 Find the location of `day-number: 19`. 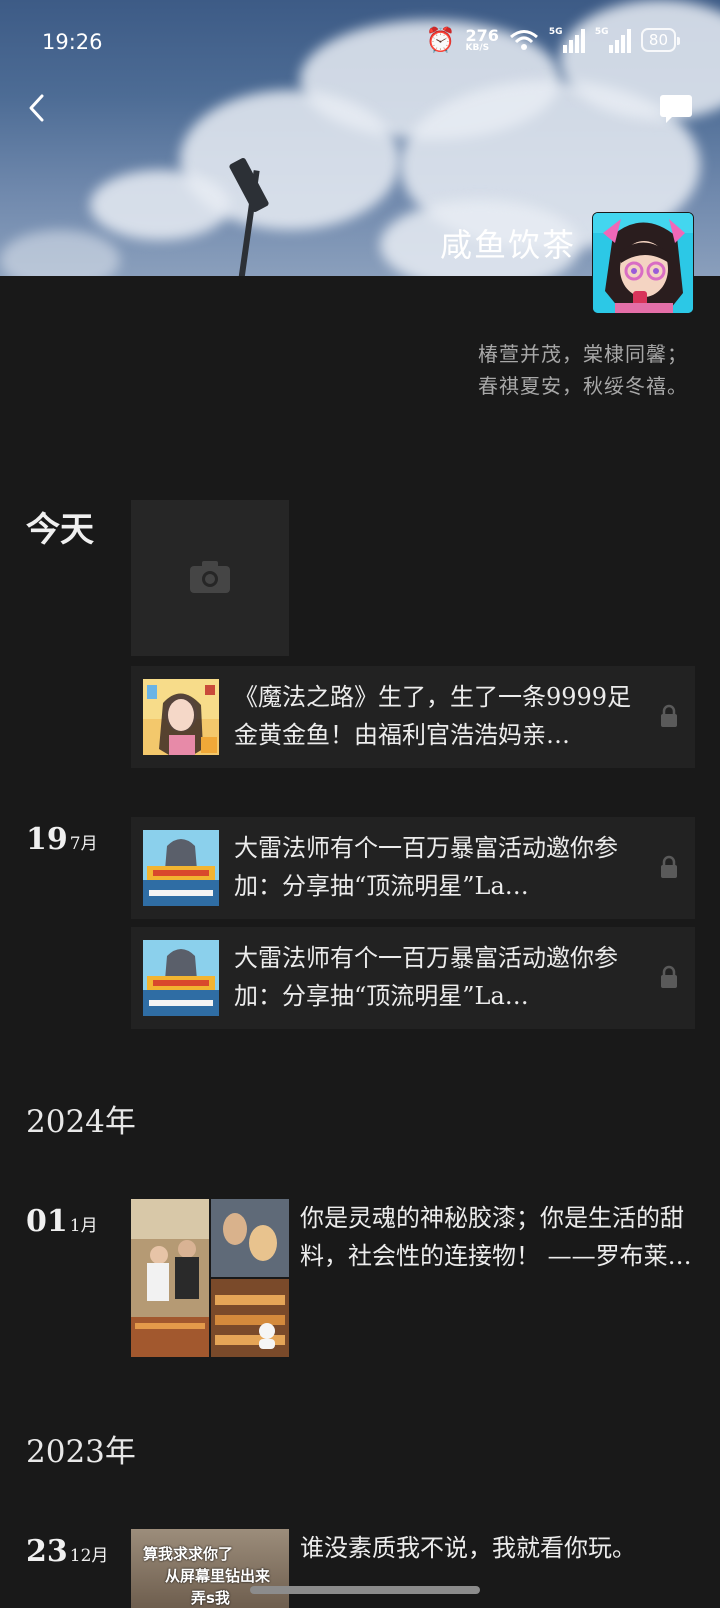

day-number: 19 is located at coordinates (47, 839).